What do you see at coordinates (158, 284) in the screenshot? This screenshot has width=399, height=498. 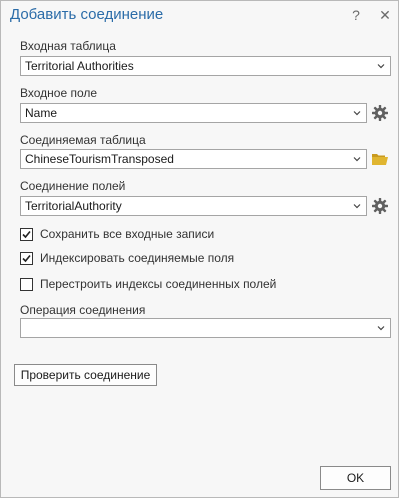 I see `rebuild-index-label: Перестроить индексы соединенных полей` at bounding box center [158, 284].